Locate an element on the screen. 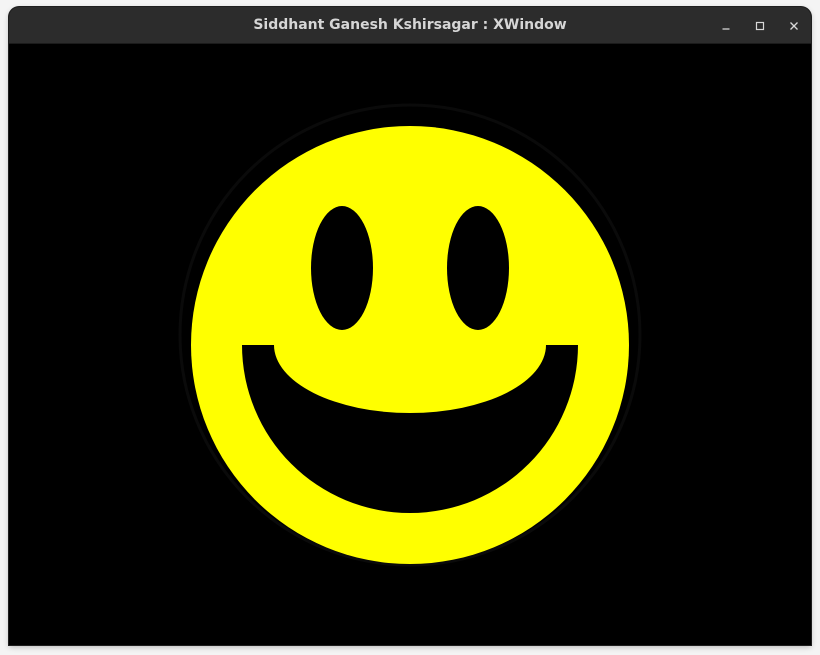  close-icon is located at coordinates (794, 25).